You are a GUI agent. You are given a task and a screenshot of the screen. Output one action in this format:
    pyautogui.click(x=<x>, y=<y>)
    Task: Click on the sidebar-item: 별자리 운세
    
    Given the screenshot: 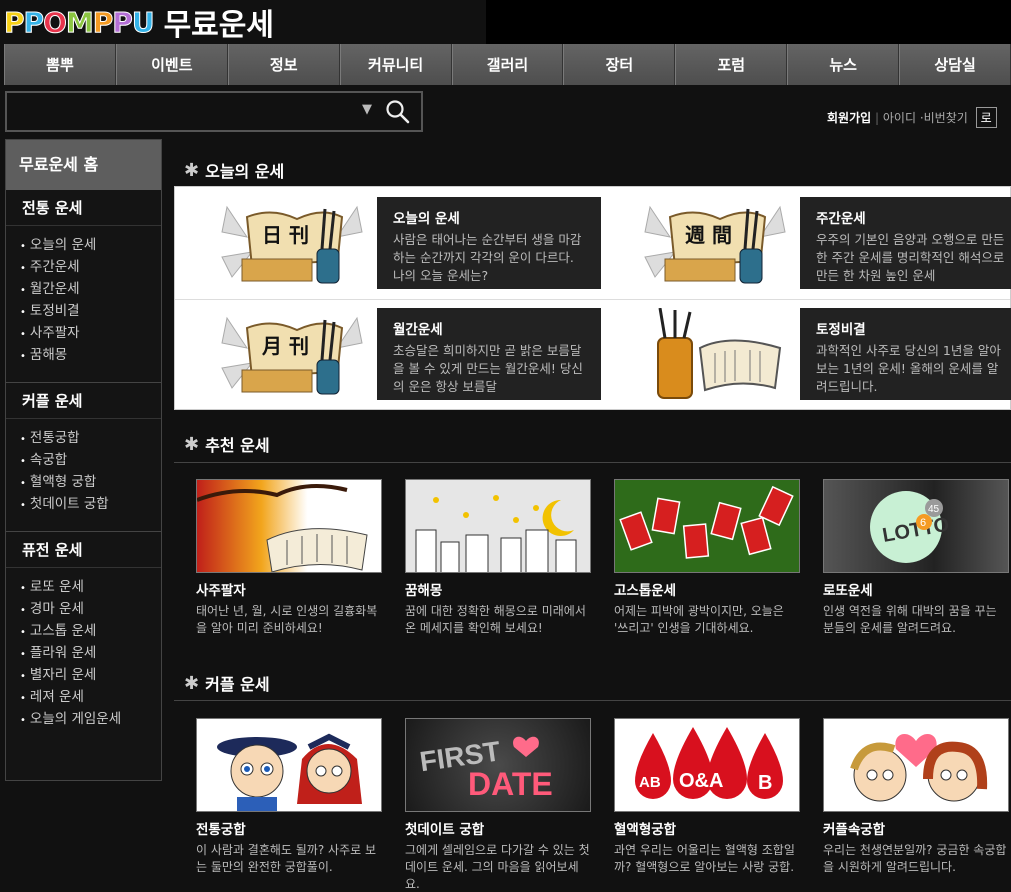 What is the action you would take?
    pyautogui.click(x=90, y=675)
    